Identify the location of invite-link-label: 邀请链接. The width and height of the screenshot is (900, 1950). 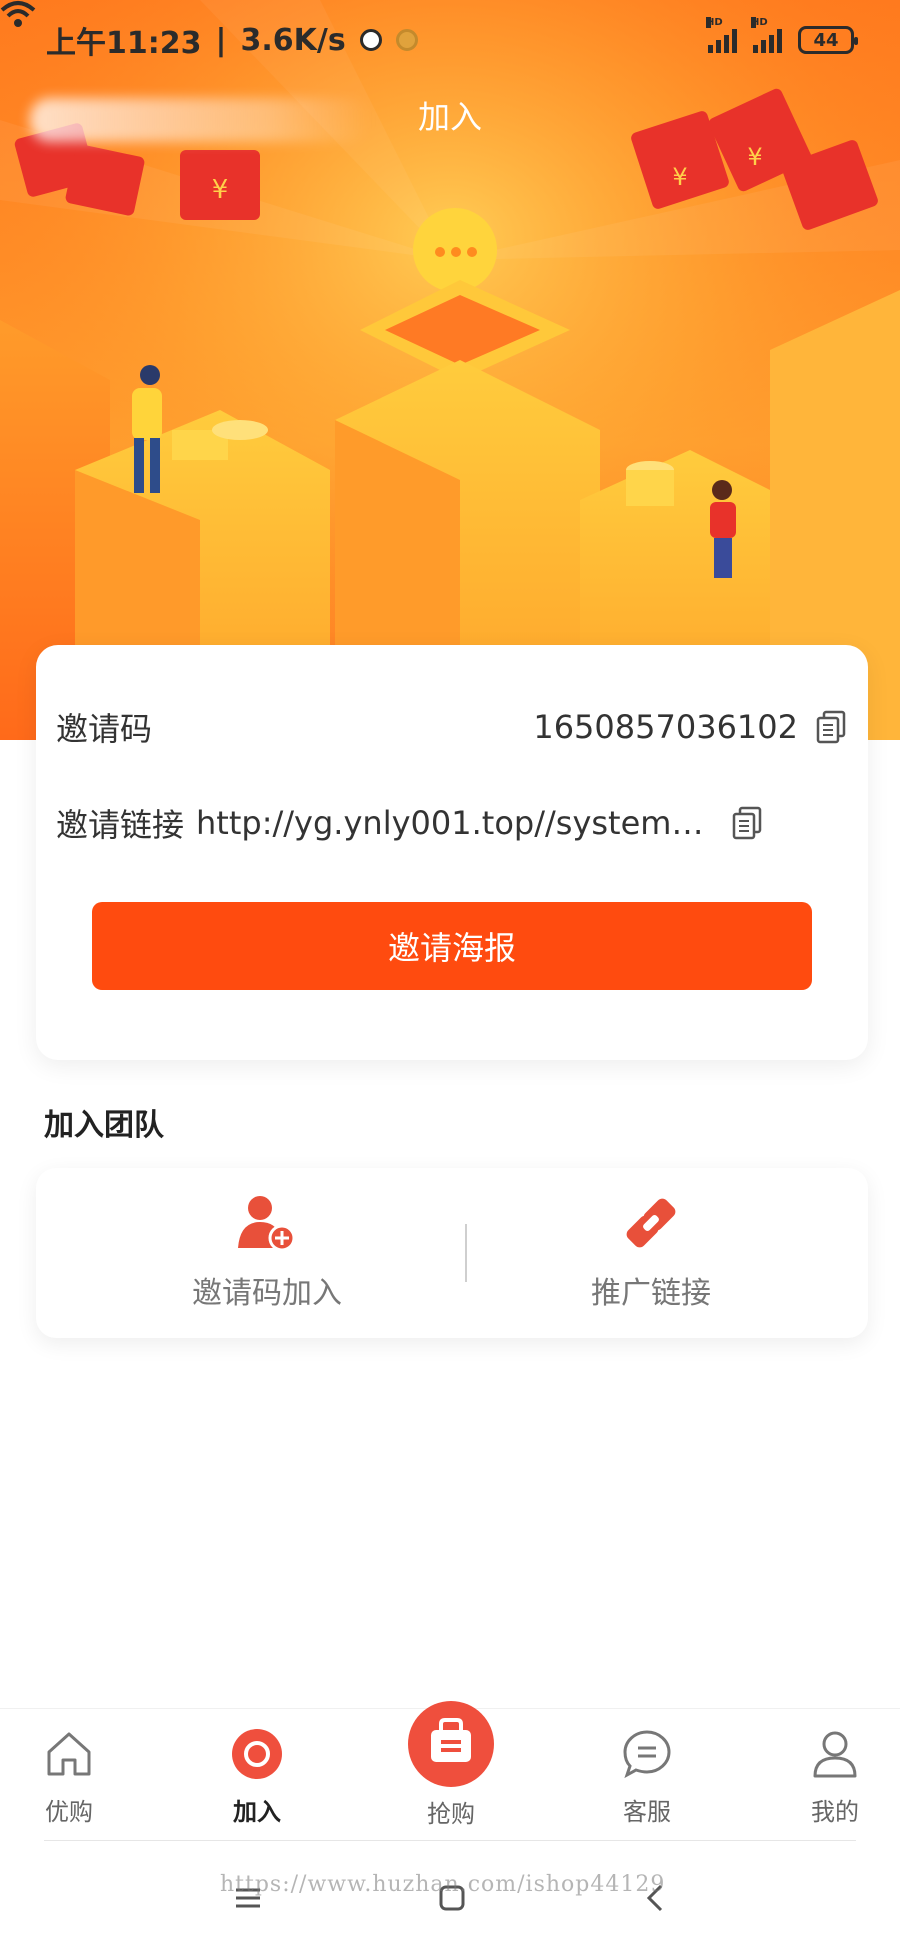
(120, 825).